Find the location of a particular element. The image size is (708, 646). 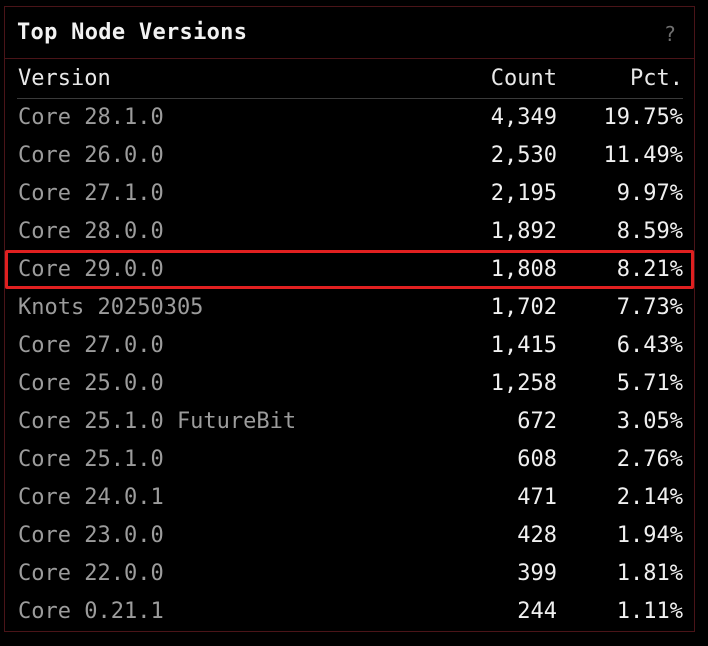

pct-cell: 9.97% is located at coordinates (649, 193).